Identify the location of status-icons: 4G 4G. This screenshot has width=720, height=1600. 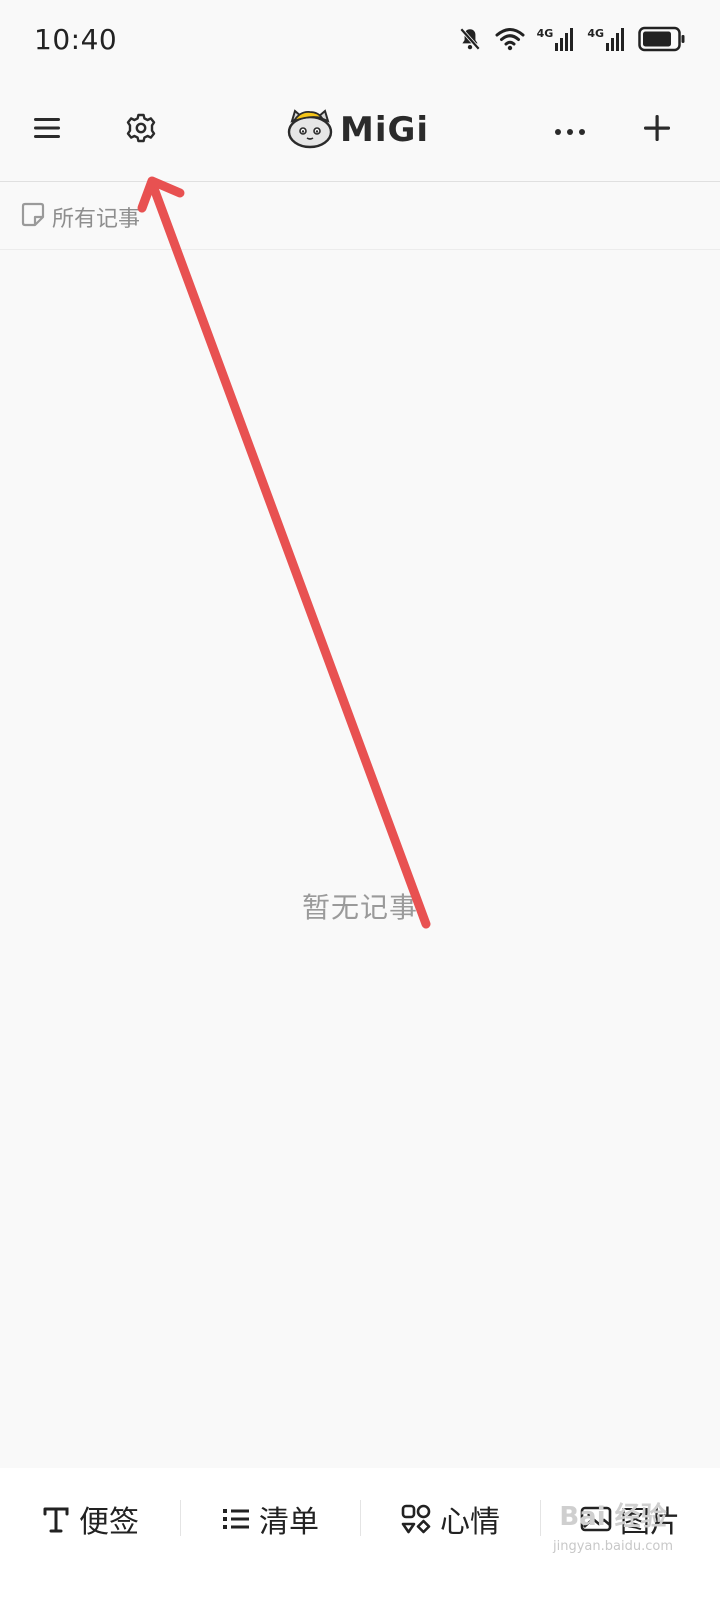
(571, 39).